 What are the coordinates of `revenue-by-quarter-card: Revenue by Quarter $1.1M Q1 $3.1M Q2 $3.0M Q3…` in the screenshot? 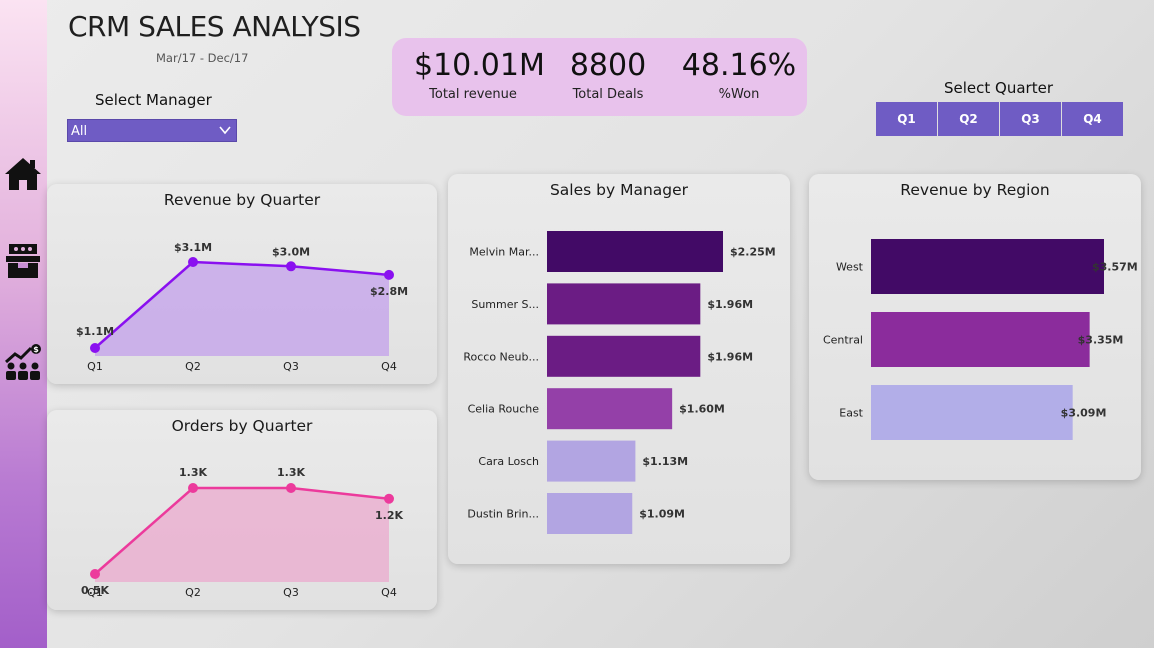 It's located at (242, 284).